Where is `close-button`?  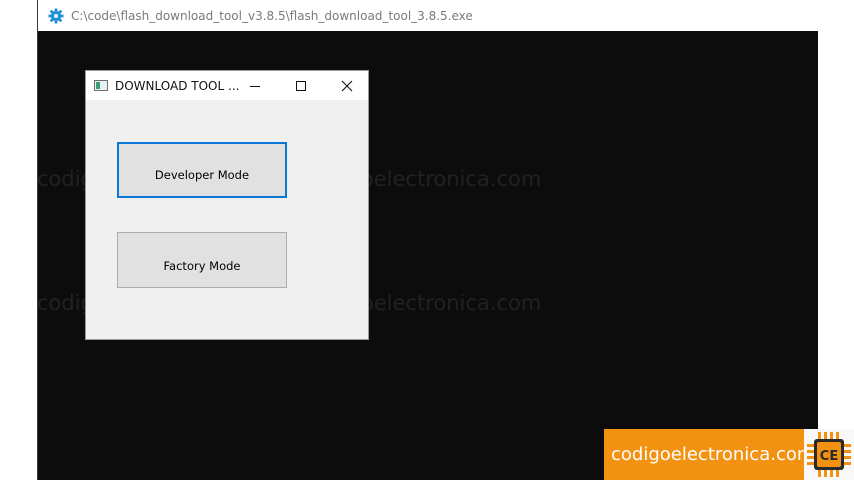 close-button is located at coordinates (347, 85).